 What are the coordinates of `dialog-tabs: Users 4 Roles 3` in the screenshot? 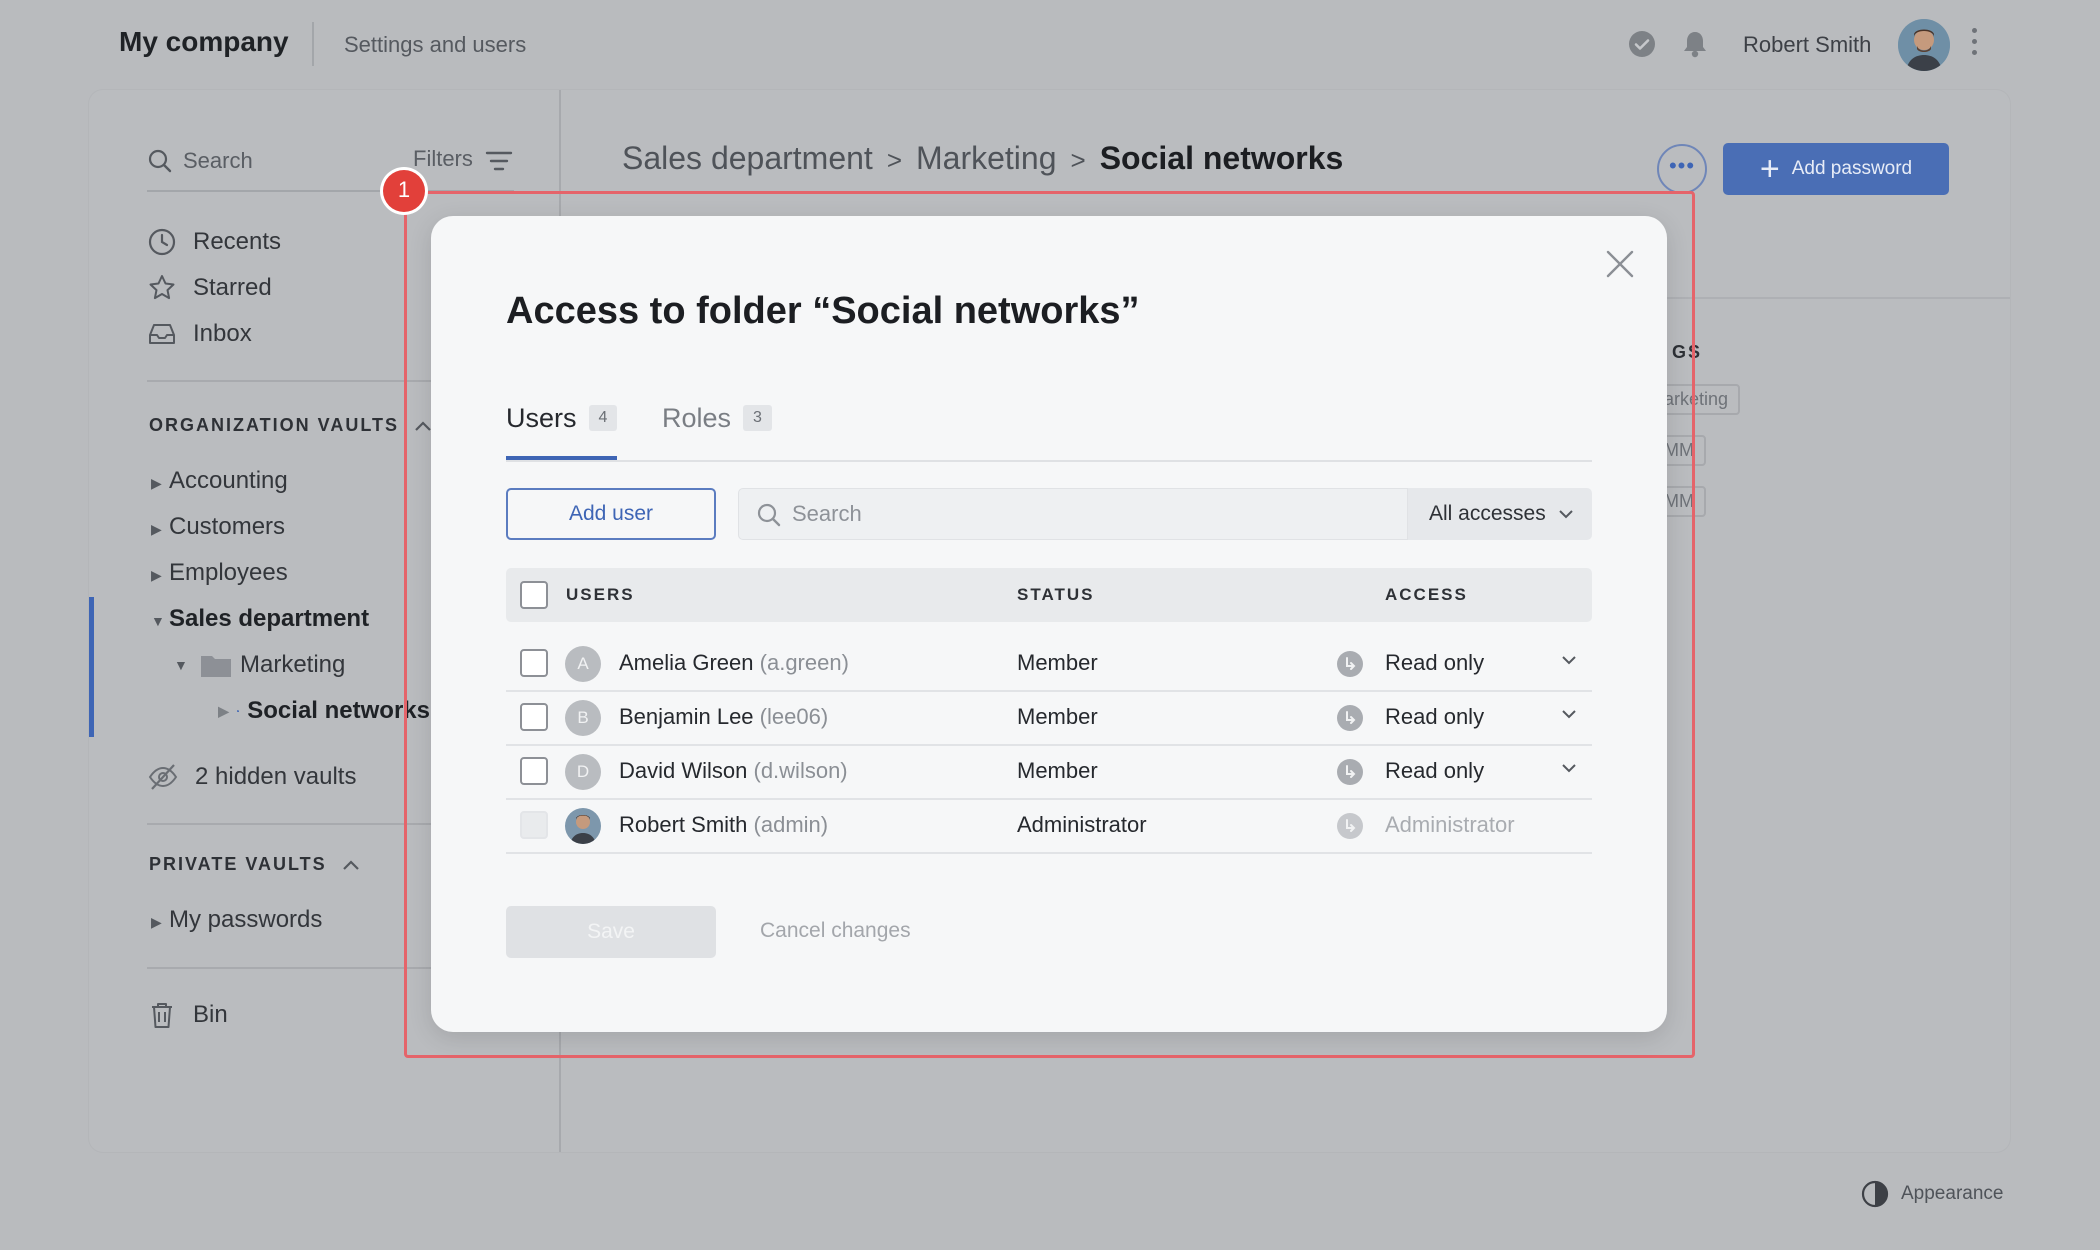 It's located at (1049, 425).